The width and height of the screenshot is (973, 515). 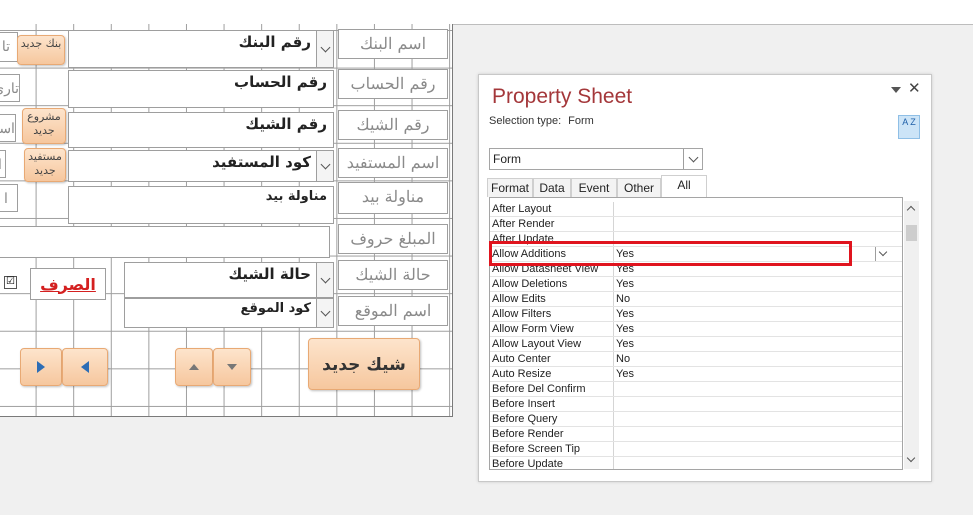 I want to click on partial-label-4: ا, so click(x=3, y=164).